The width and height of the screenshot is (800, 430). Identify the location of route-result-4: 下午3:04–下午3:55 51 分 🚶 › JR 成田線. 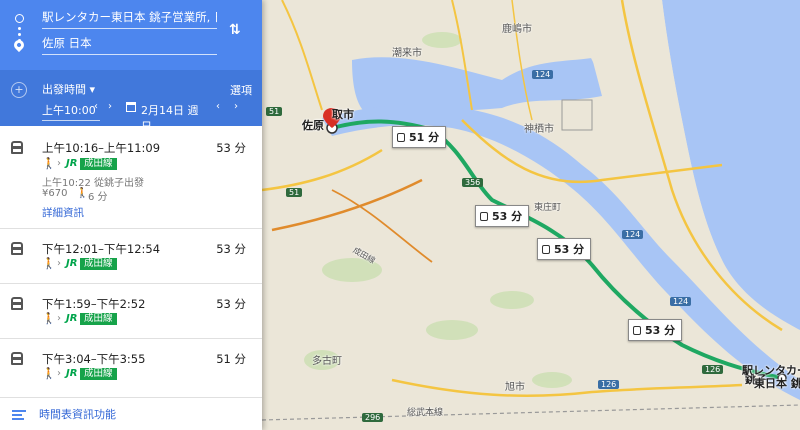
(131, 368).